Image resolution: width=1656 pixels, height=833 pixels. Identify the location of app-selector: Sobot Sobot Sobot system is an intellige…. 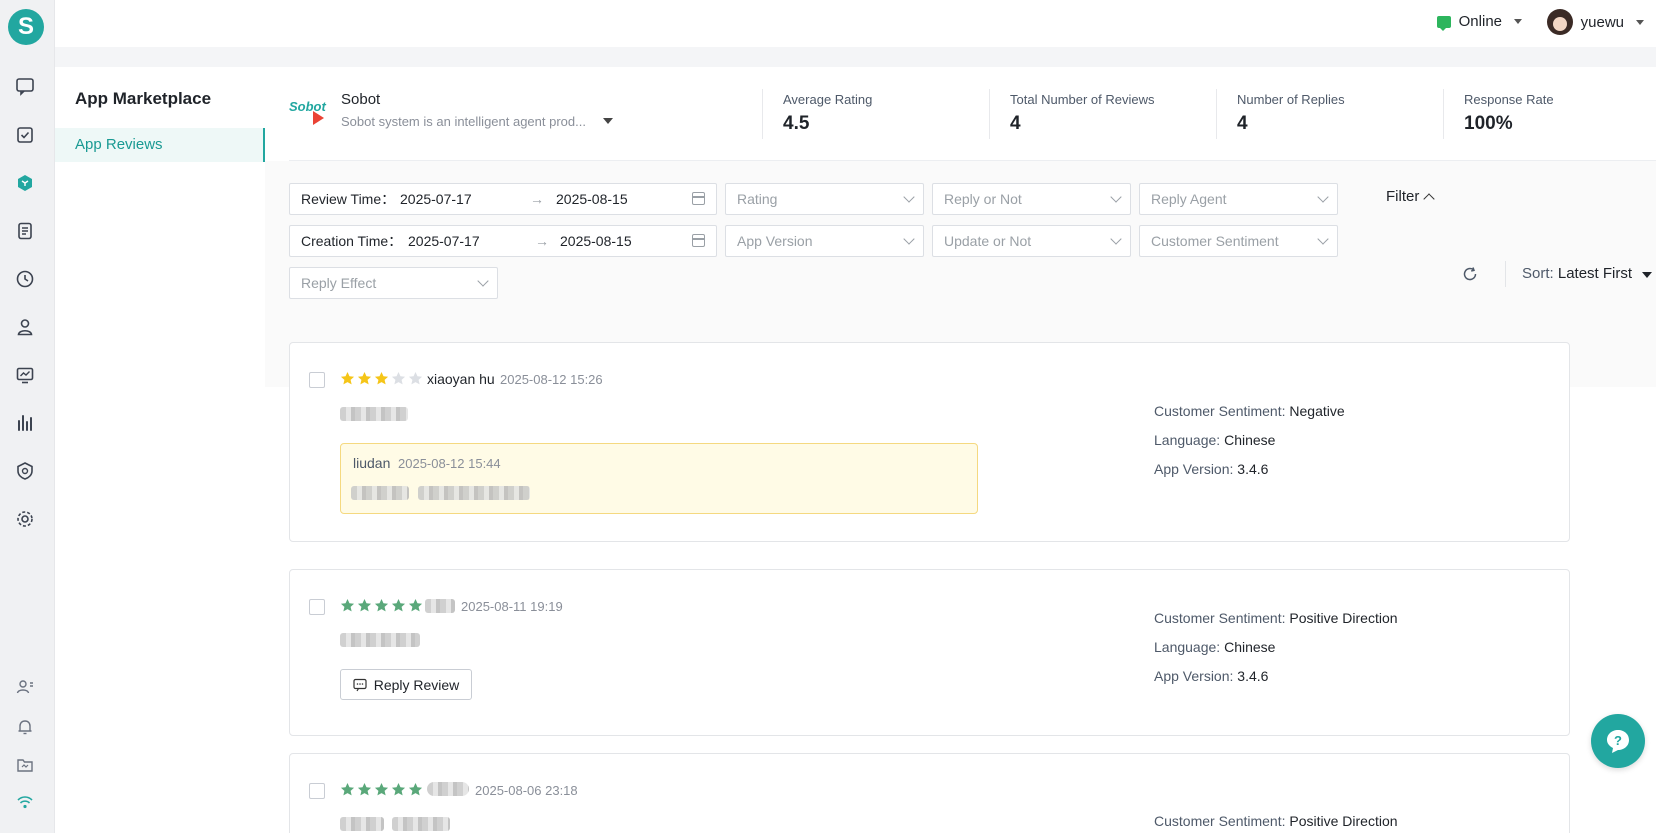
(437, 110).